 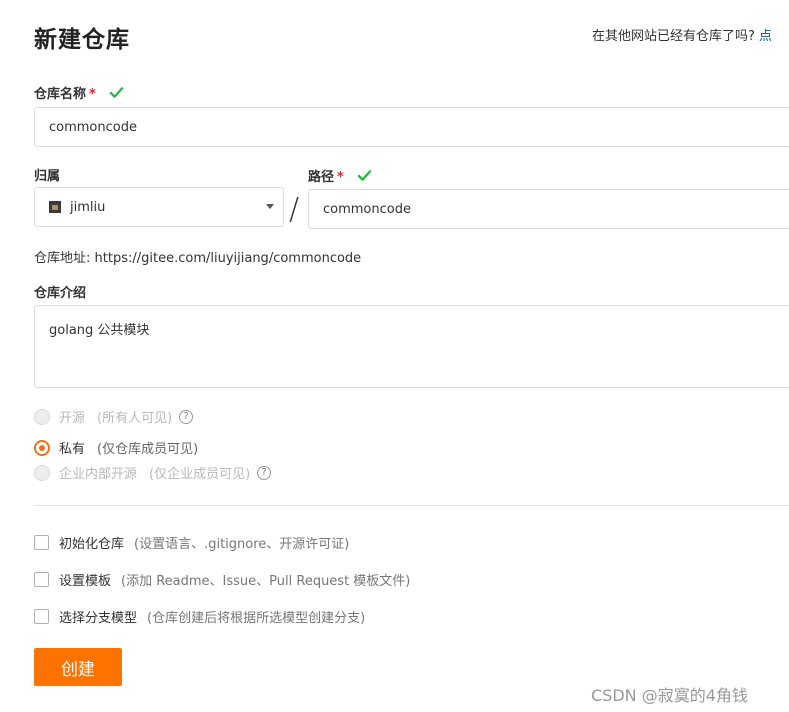 I want to click on description-label: 仓库介绍, so click(x=60, y=293).